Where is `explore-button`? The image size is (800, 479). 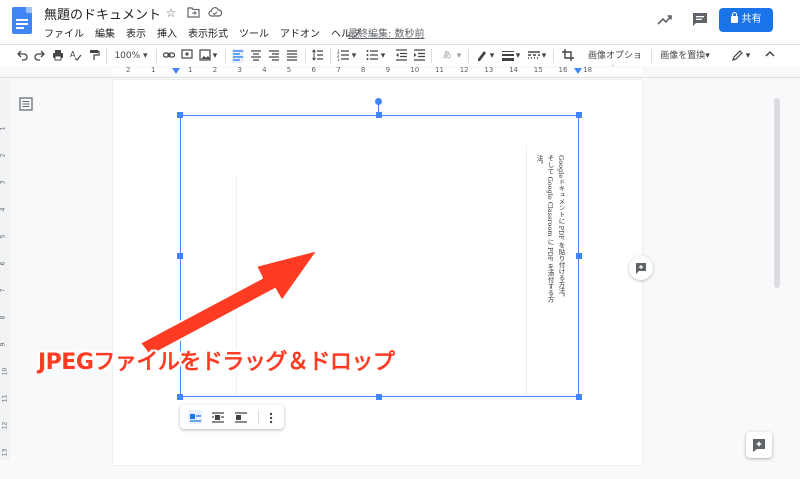
explore-button is located at coordinates (759, 445).